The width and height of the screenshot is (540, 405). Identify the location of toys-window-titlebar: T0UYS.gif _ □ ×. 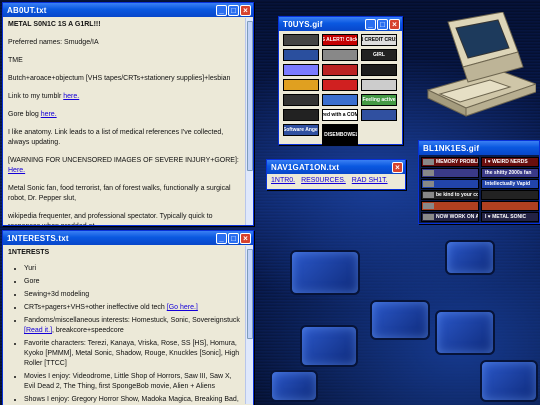
(340, 24).